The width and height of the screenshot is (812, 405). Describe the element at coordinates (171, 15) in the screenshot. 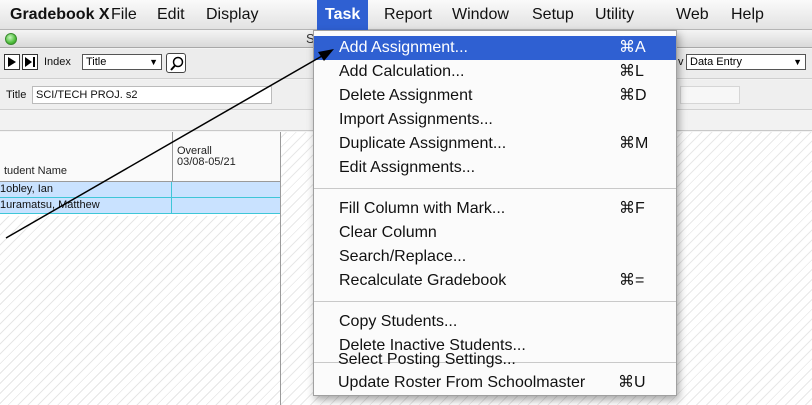

I see `menu-edit: Edit` at that location.